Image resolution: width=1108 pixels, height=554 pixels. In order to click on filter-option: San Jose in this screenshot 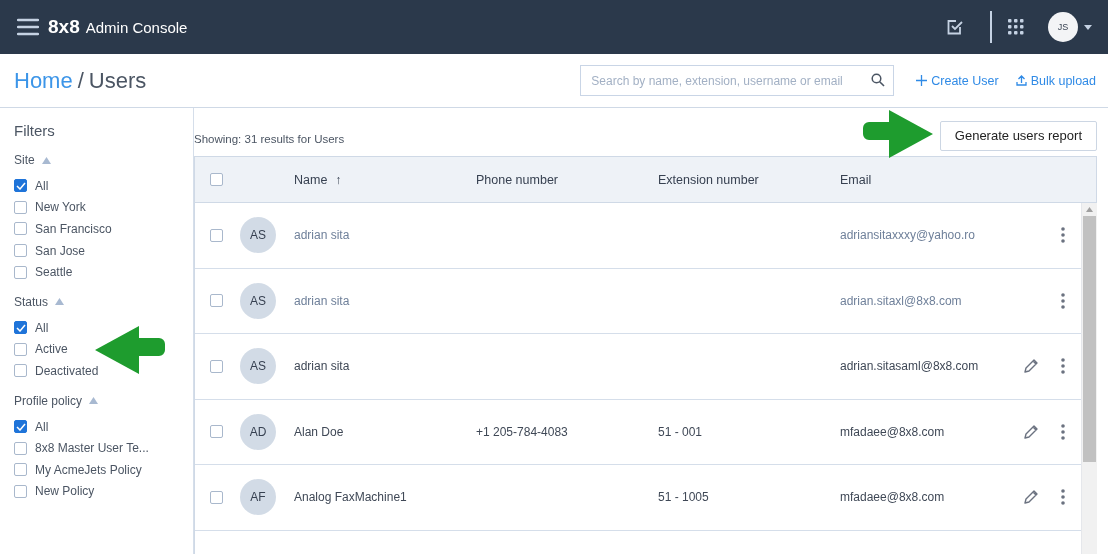, I will do `click(60, 250)`.